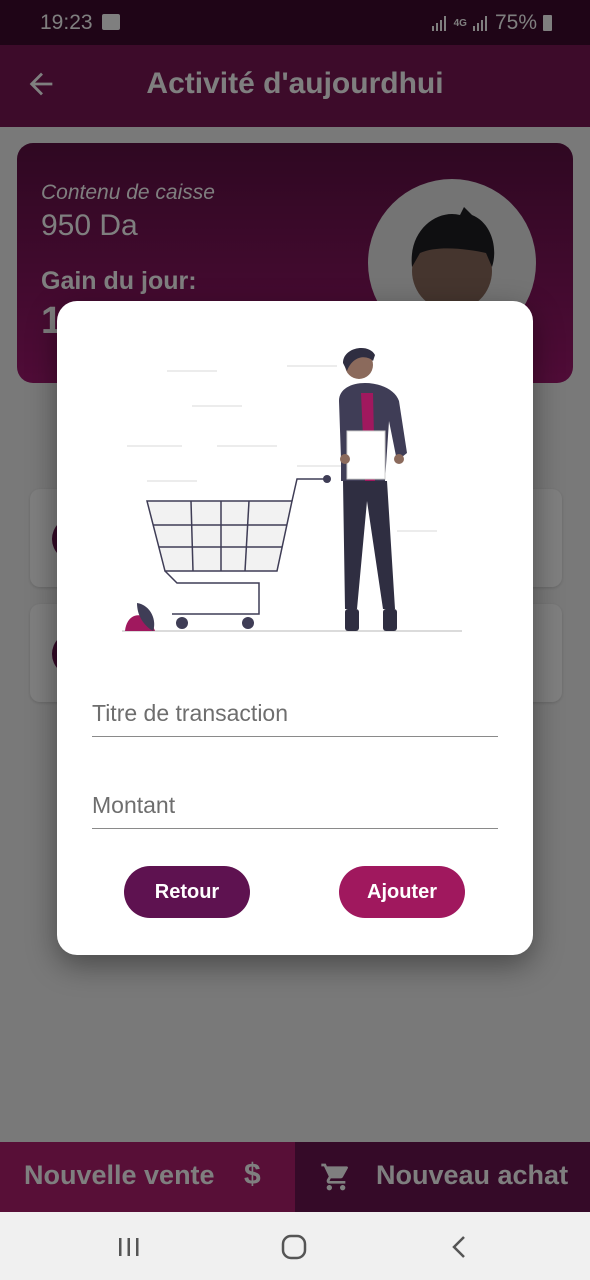  Describe the element at coordinates (190, 713) in the screenshot. I see `transaction-title-placeholder: Titre de transaction` at that location.